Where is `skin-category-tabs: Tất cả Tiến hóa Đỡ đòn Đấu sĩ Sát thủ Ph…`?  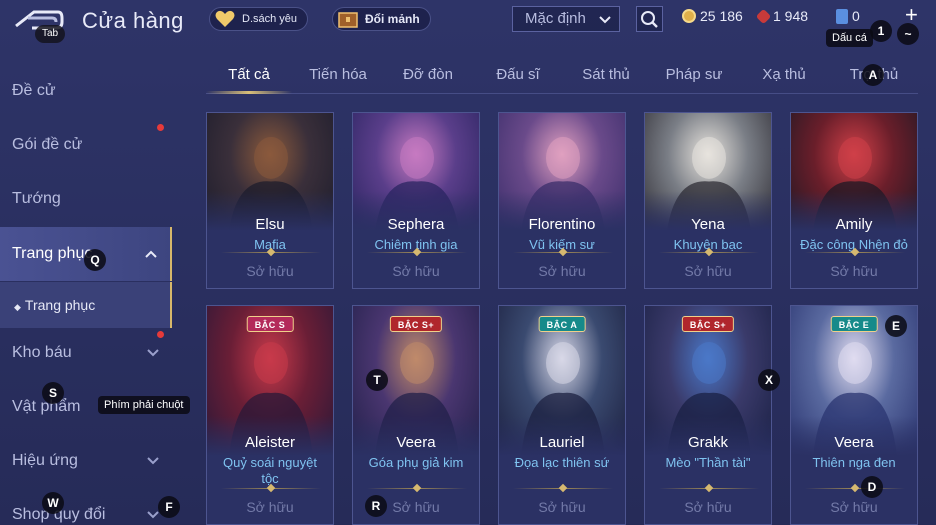 skin-category-tabs: Tất cả Tiến hóa Đỡ đòn Đấu sĩ Sát thủ Ph… is located at coordinates (562, 78).